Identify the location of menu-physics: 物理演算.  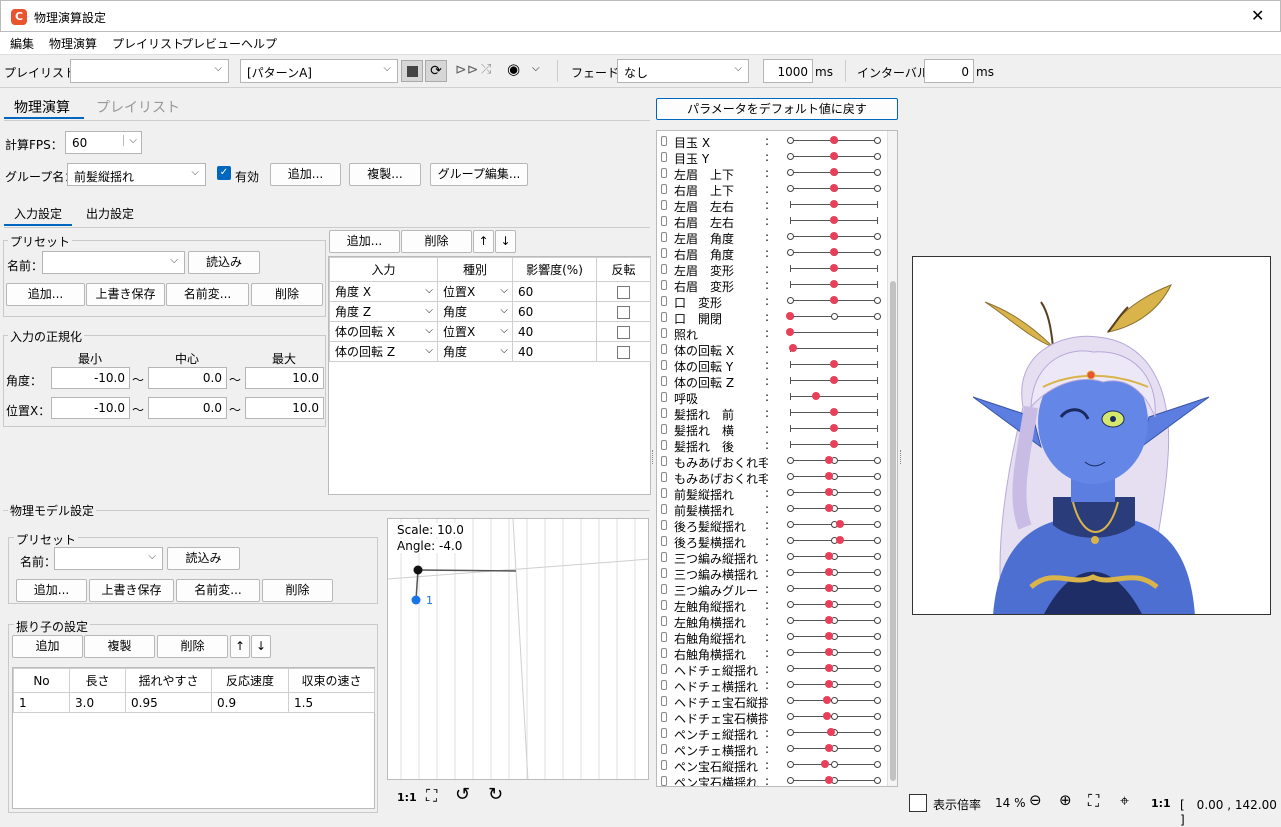
(73, 43).